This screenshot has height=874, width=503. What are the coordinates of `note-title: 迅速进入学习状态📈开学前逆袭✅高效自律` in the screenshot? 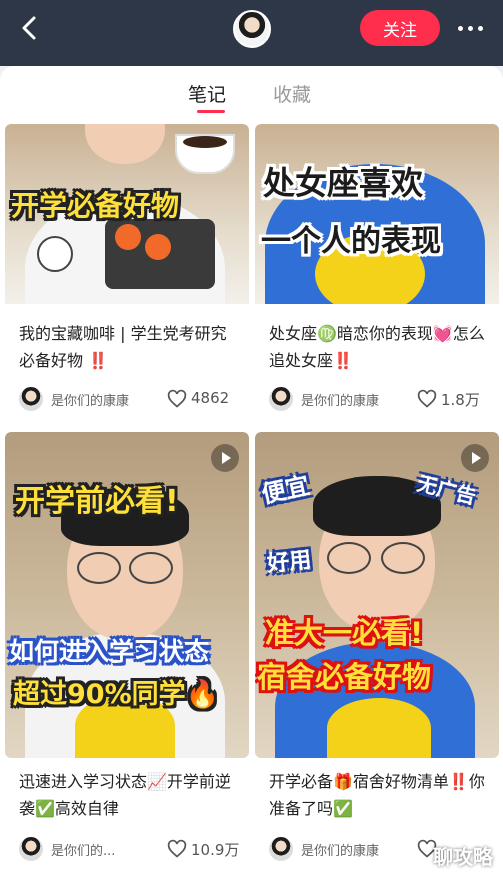 It's located at (130, 795).